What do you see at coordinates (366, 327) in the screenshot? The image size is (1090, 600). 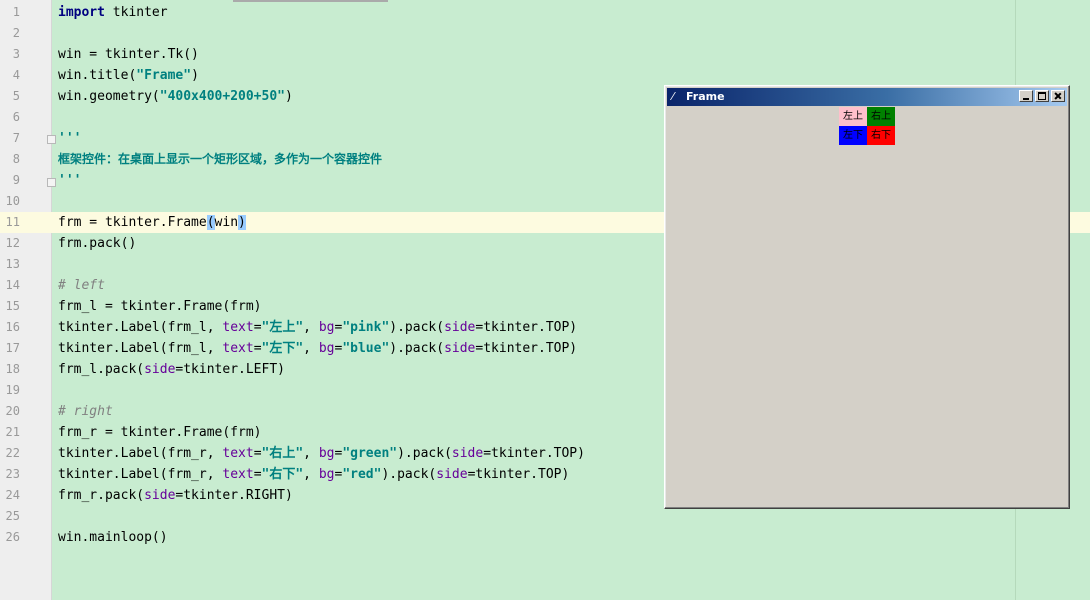 I see `string: "pink"` at bounding box center [366, 327].